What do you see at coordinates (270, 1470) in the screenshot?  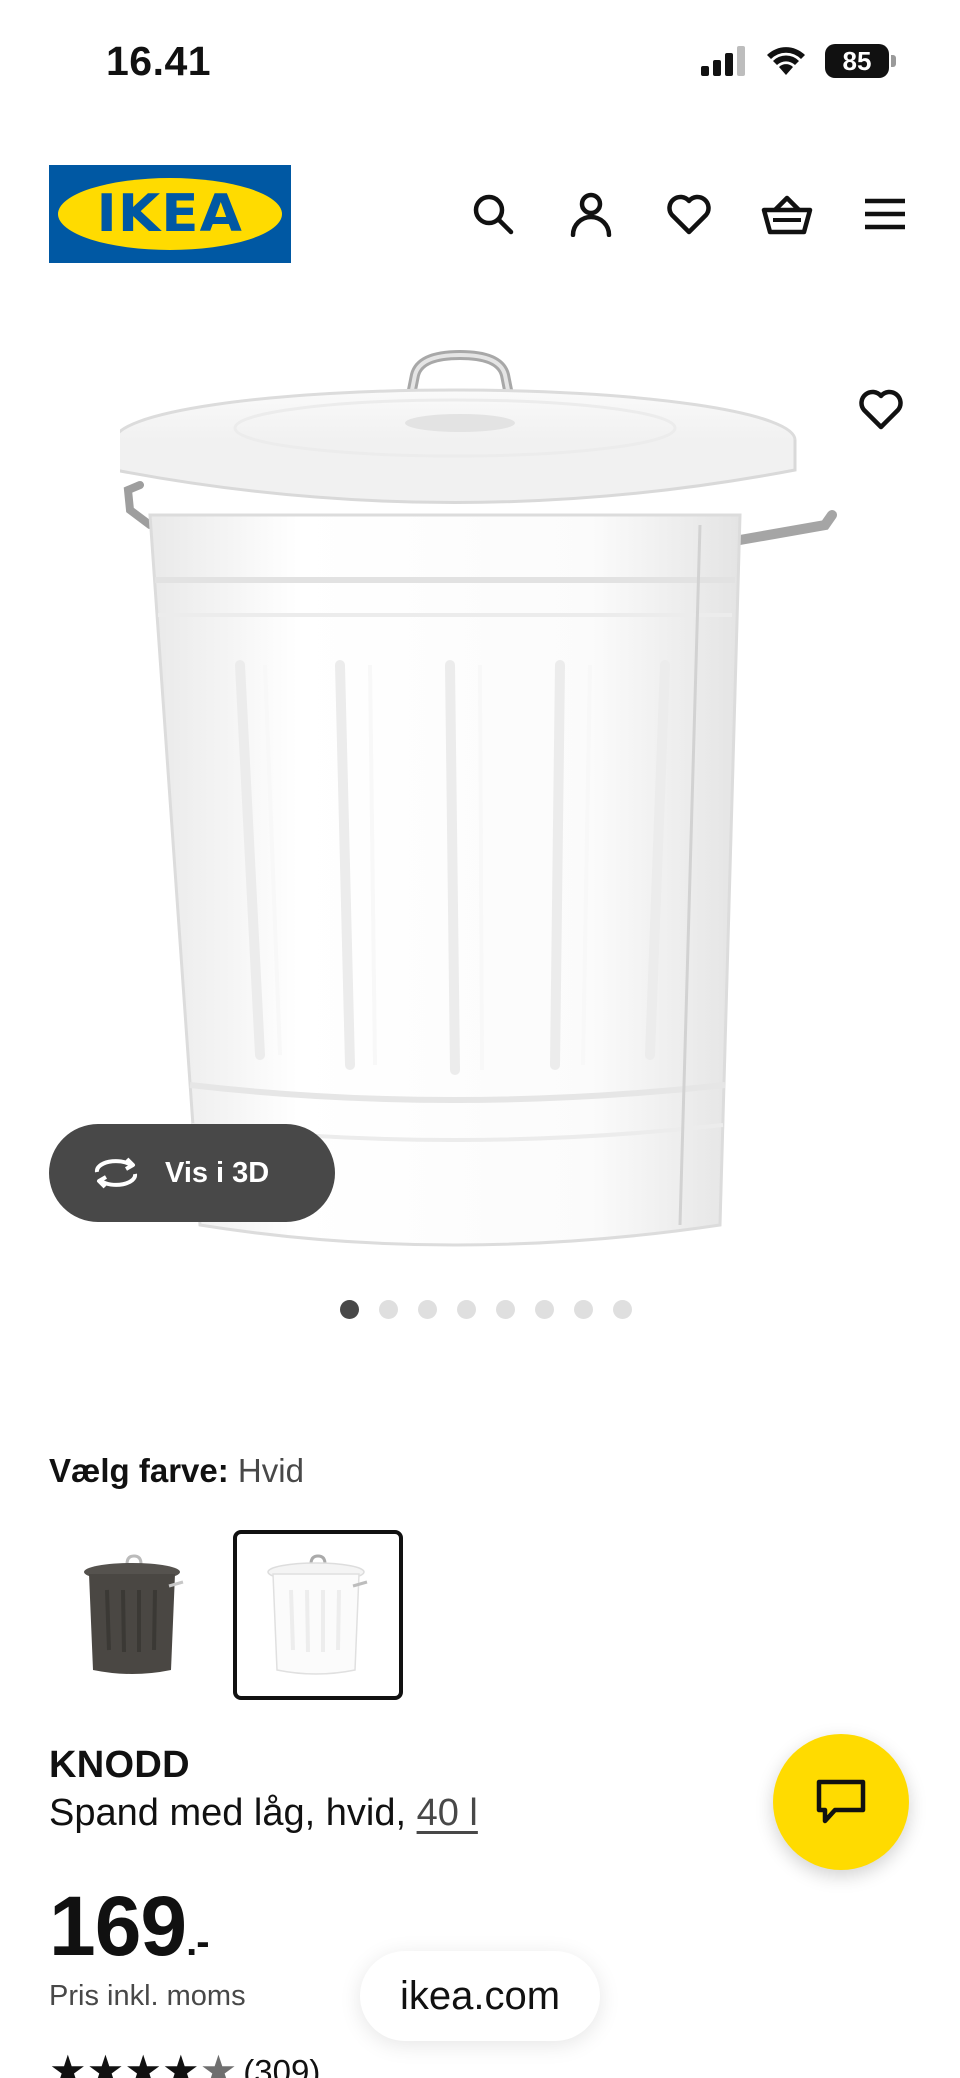 I see `color-selected-value: Hvid` at bounding box center [270, 1470].